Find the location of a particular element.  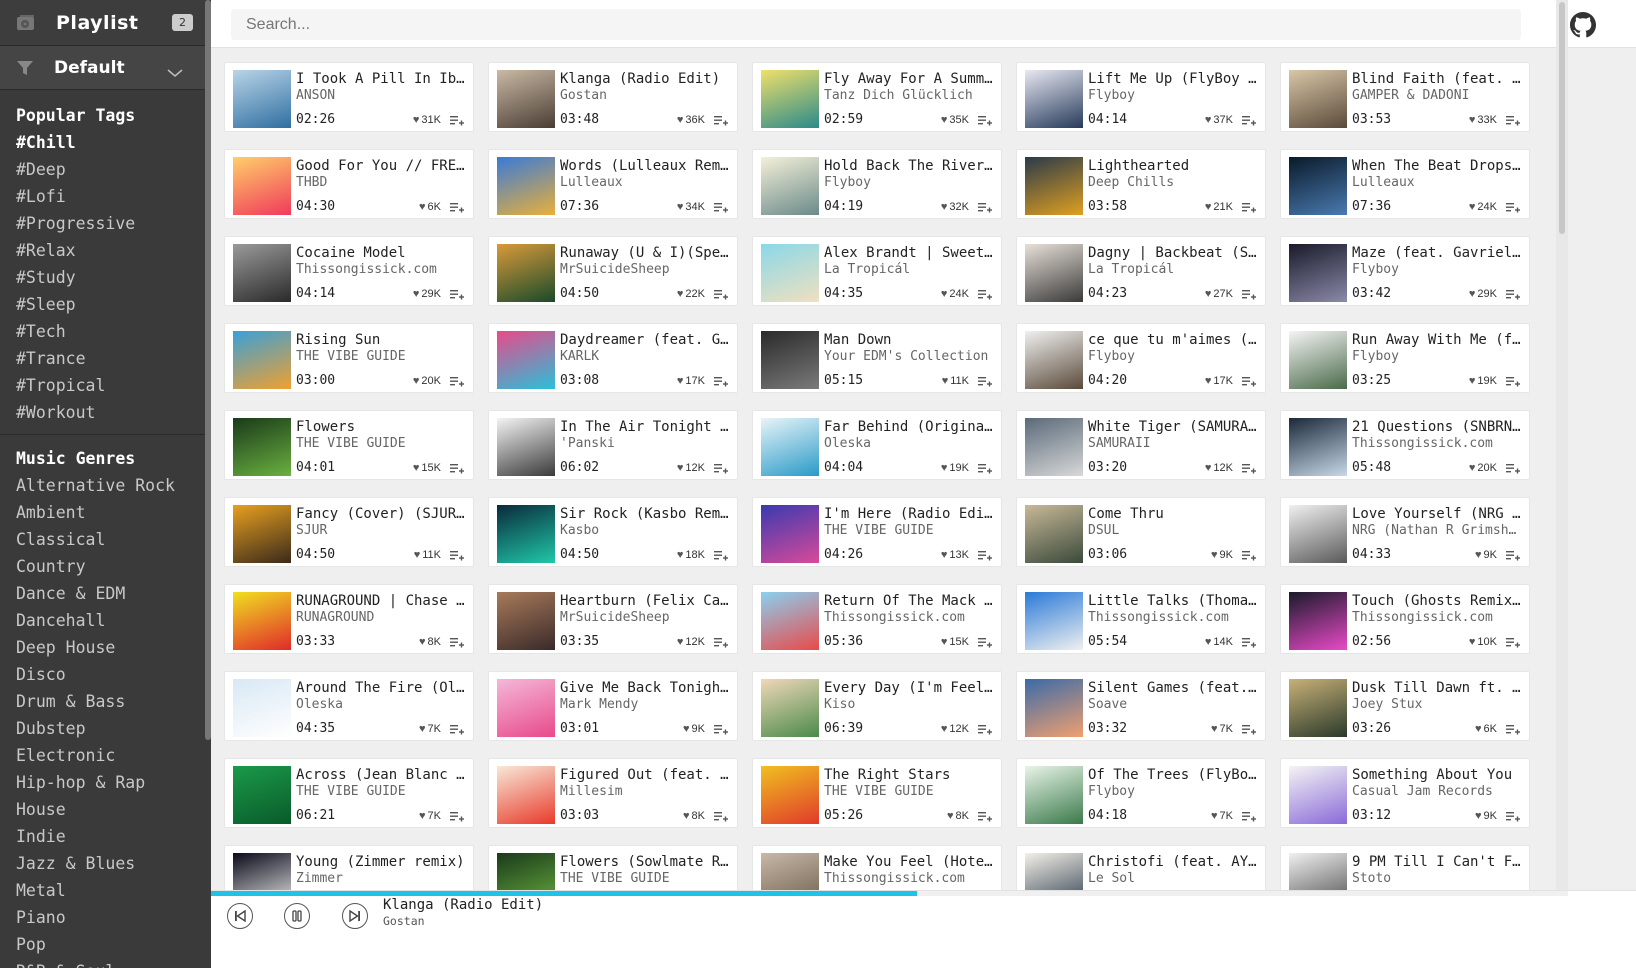

tag-item: #Deep is located at coordinates (105, 169).